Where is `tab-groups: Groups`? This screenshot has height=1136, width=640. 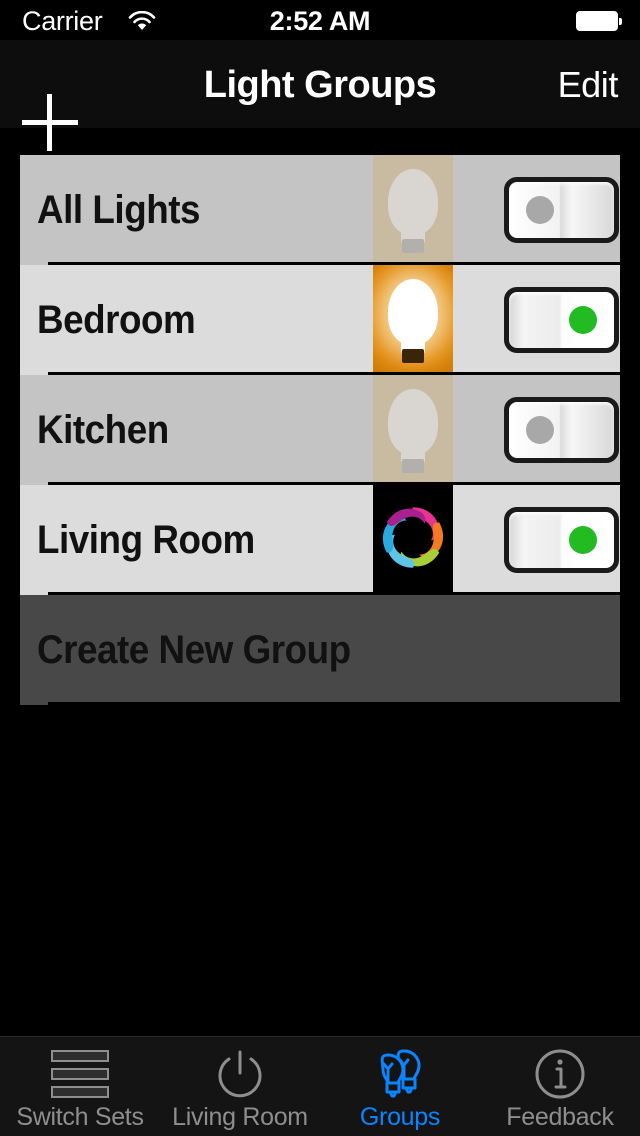
tab-groups: Groups is located at coordinates (400, 1086).